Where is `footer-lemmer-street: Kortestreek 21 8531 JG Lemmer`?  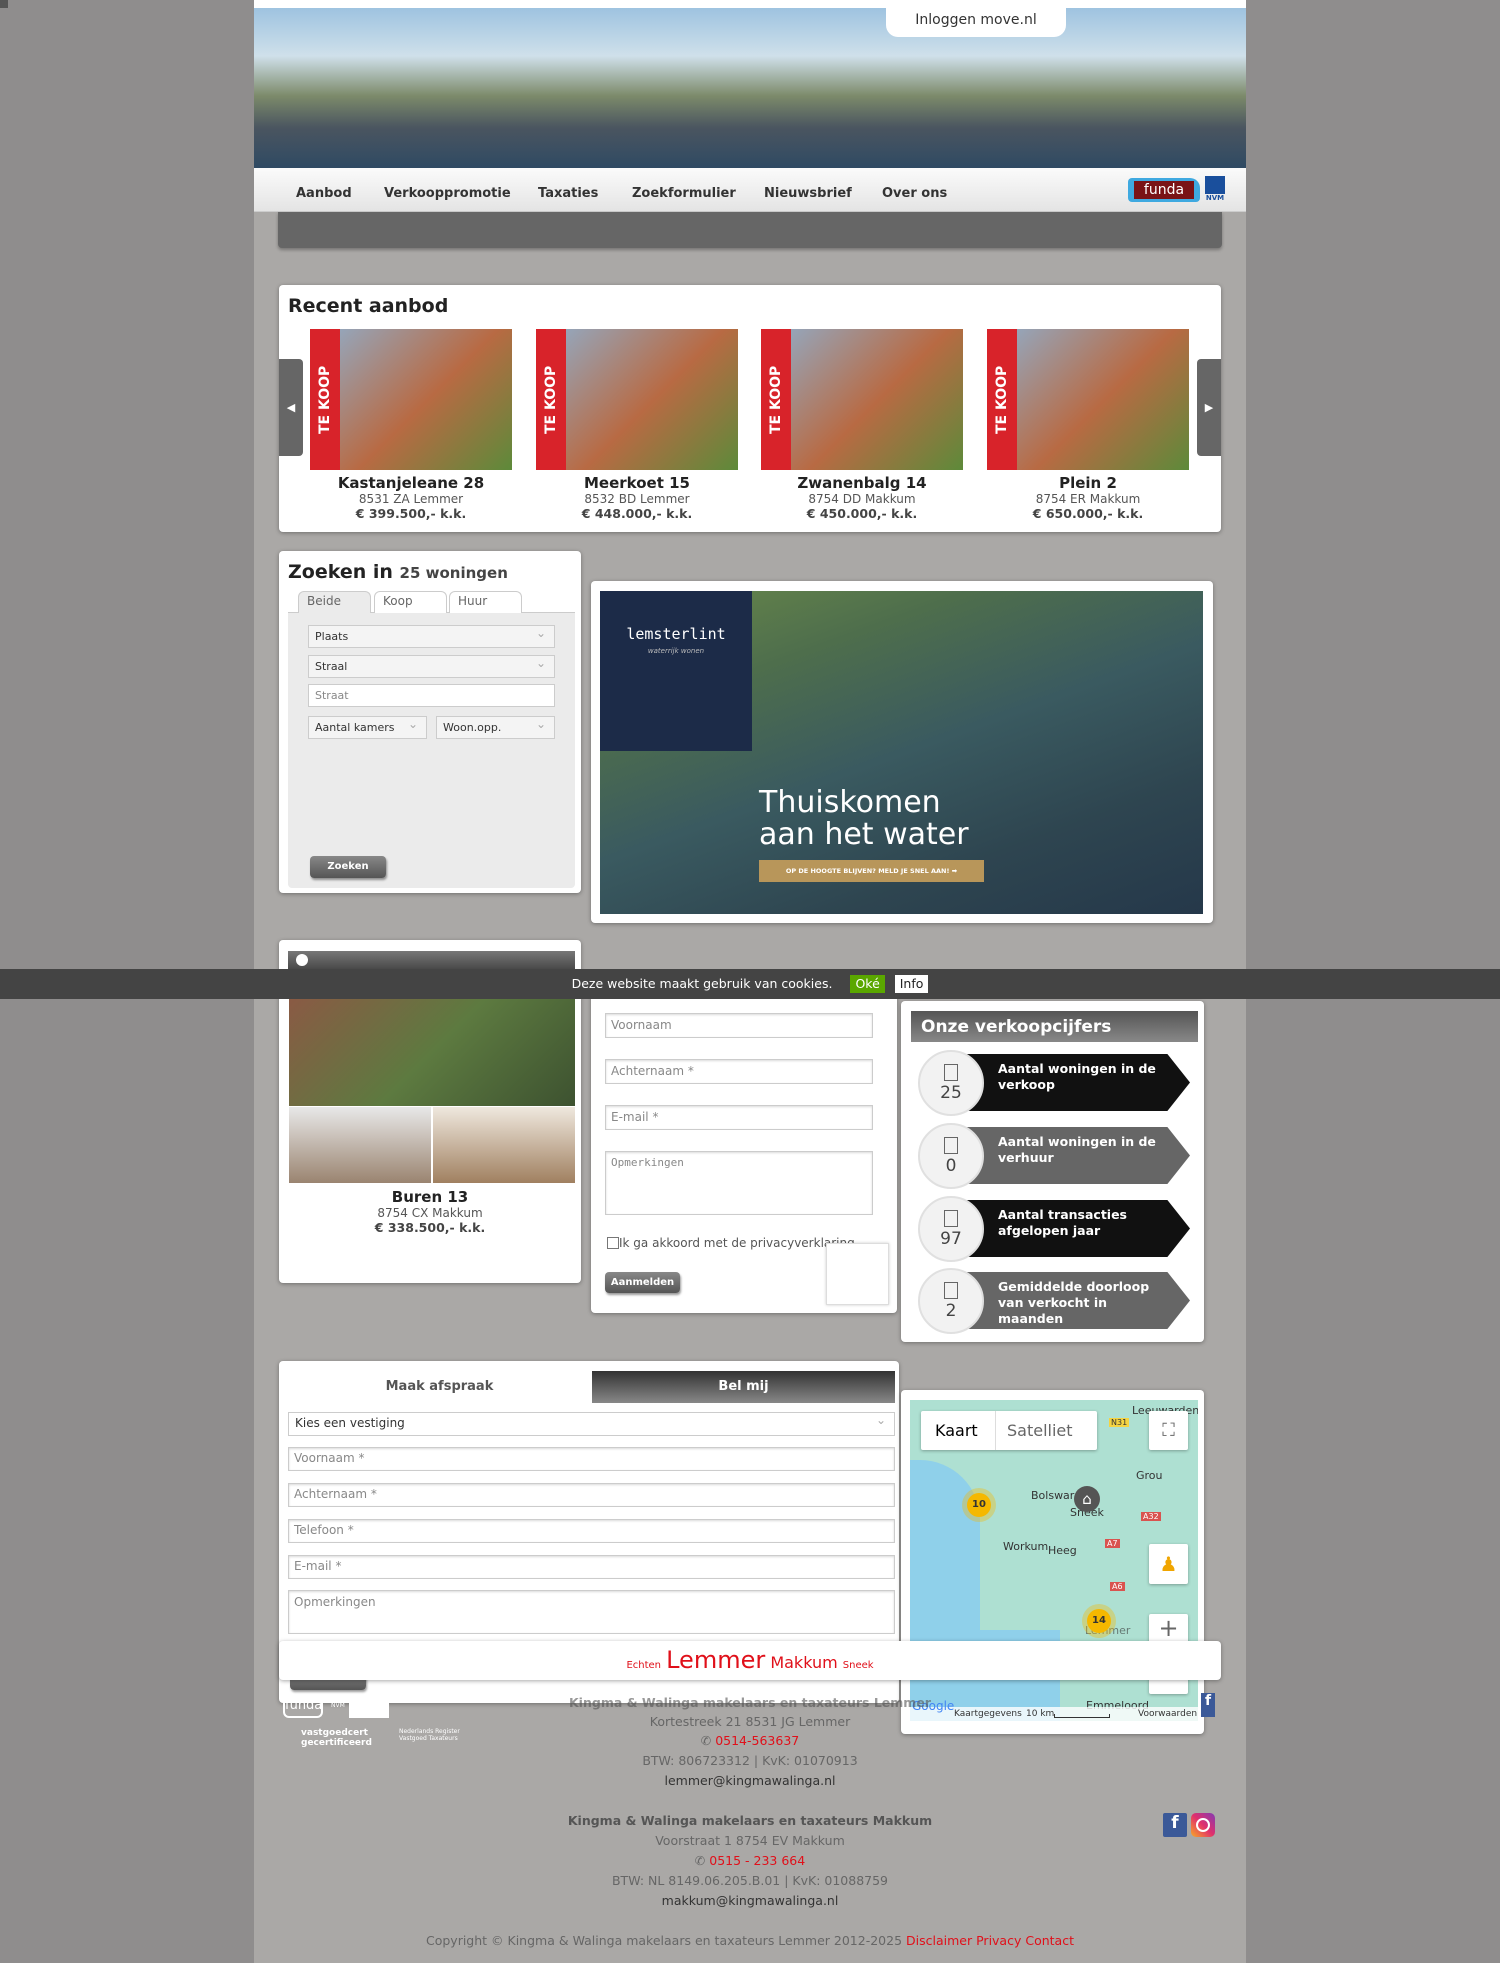 footer-lemmer-street: Kortestreek 21 8531 JG Lemmer is located at coordinates (750, 1721).